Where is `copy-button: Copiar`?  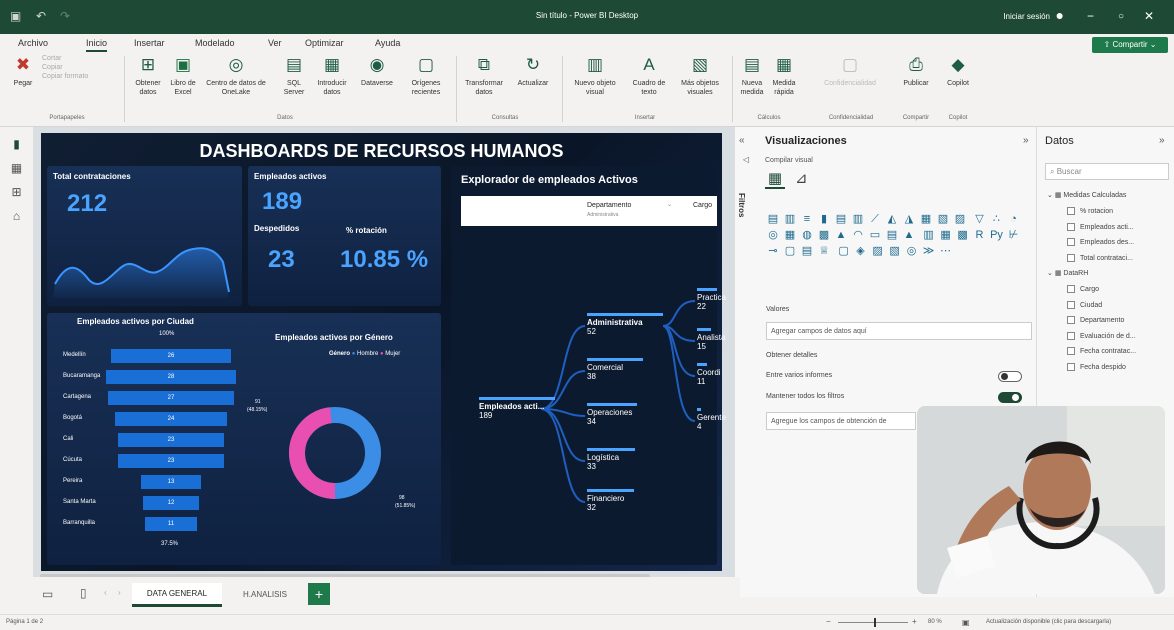
copy-button: Copiar is located at coordinates (81, 67).